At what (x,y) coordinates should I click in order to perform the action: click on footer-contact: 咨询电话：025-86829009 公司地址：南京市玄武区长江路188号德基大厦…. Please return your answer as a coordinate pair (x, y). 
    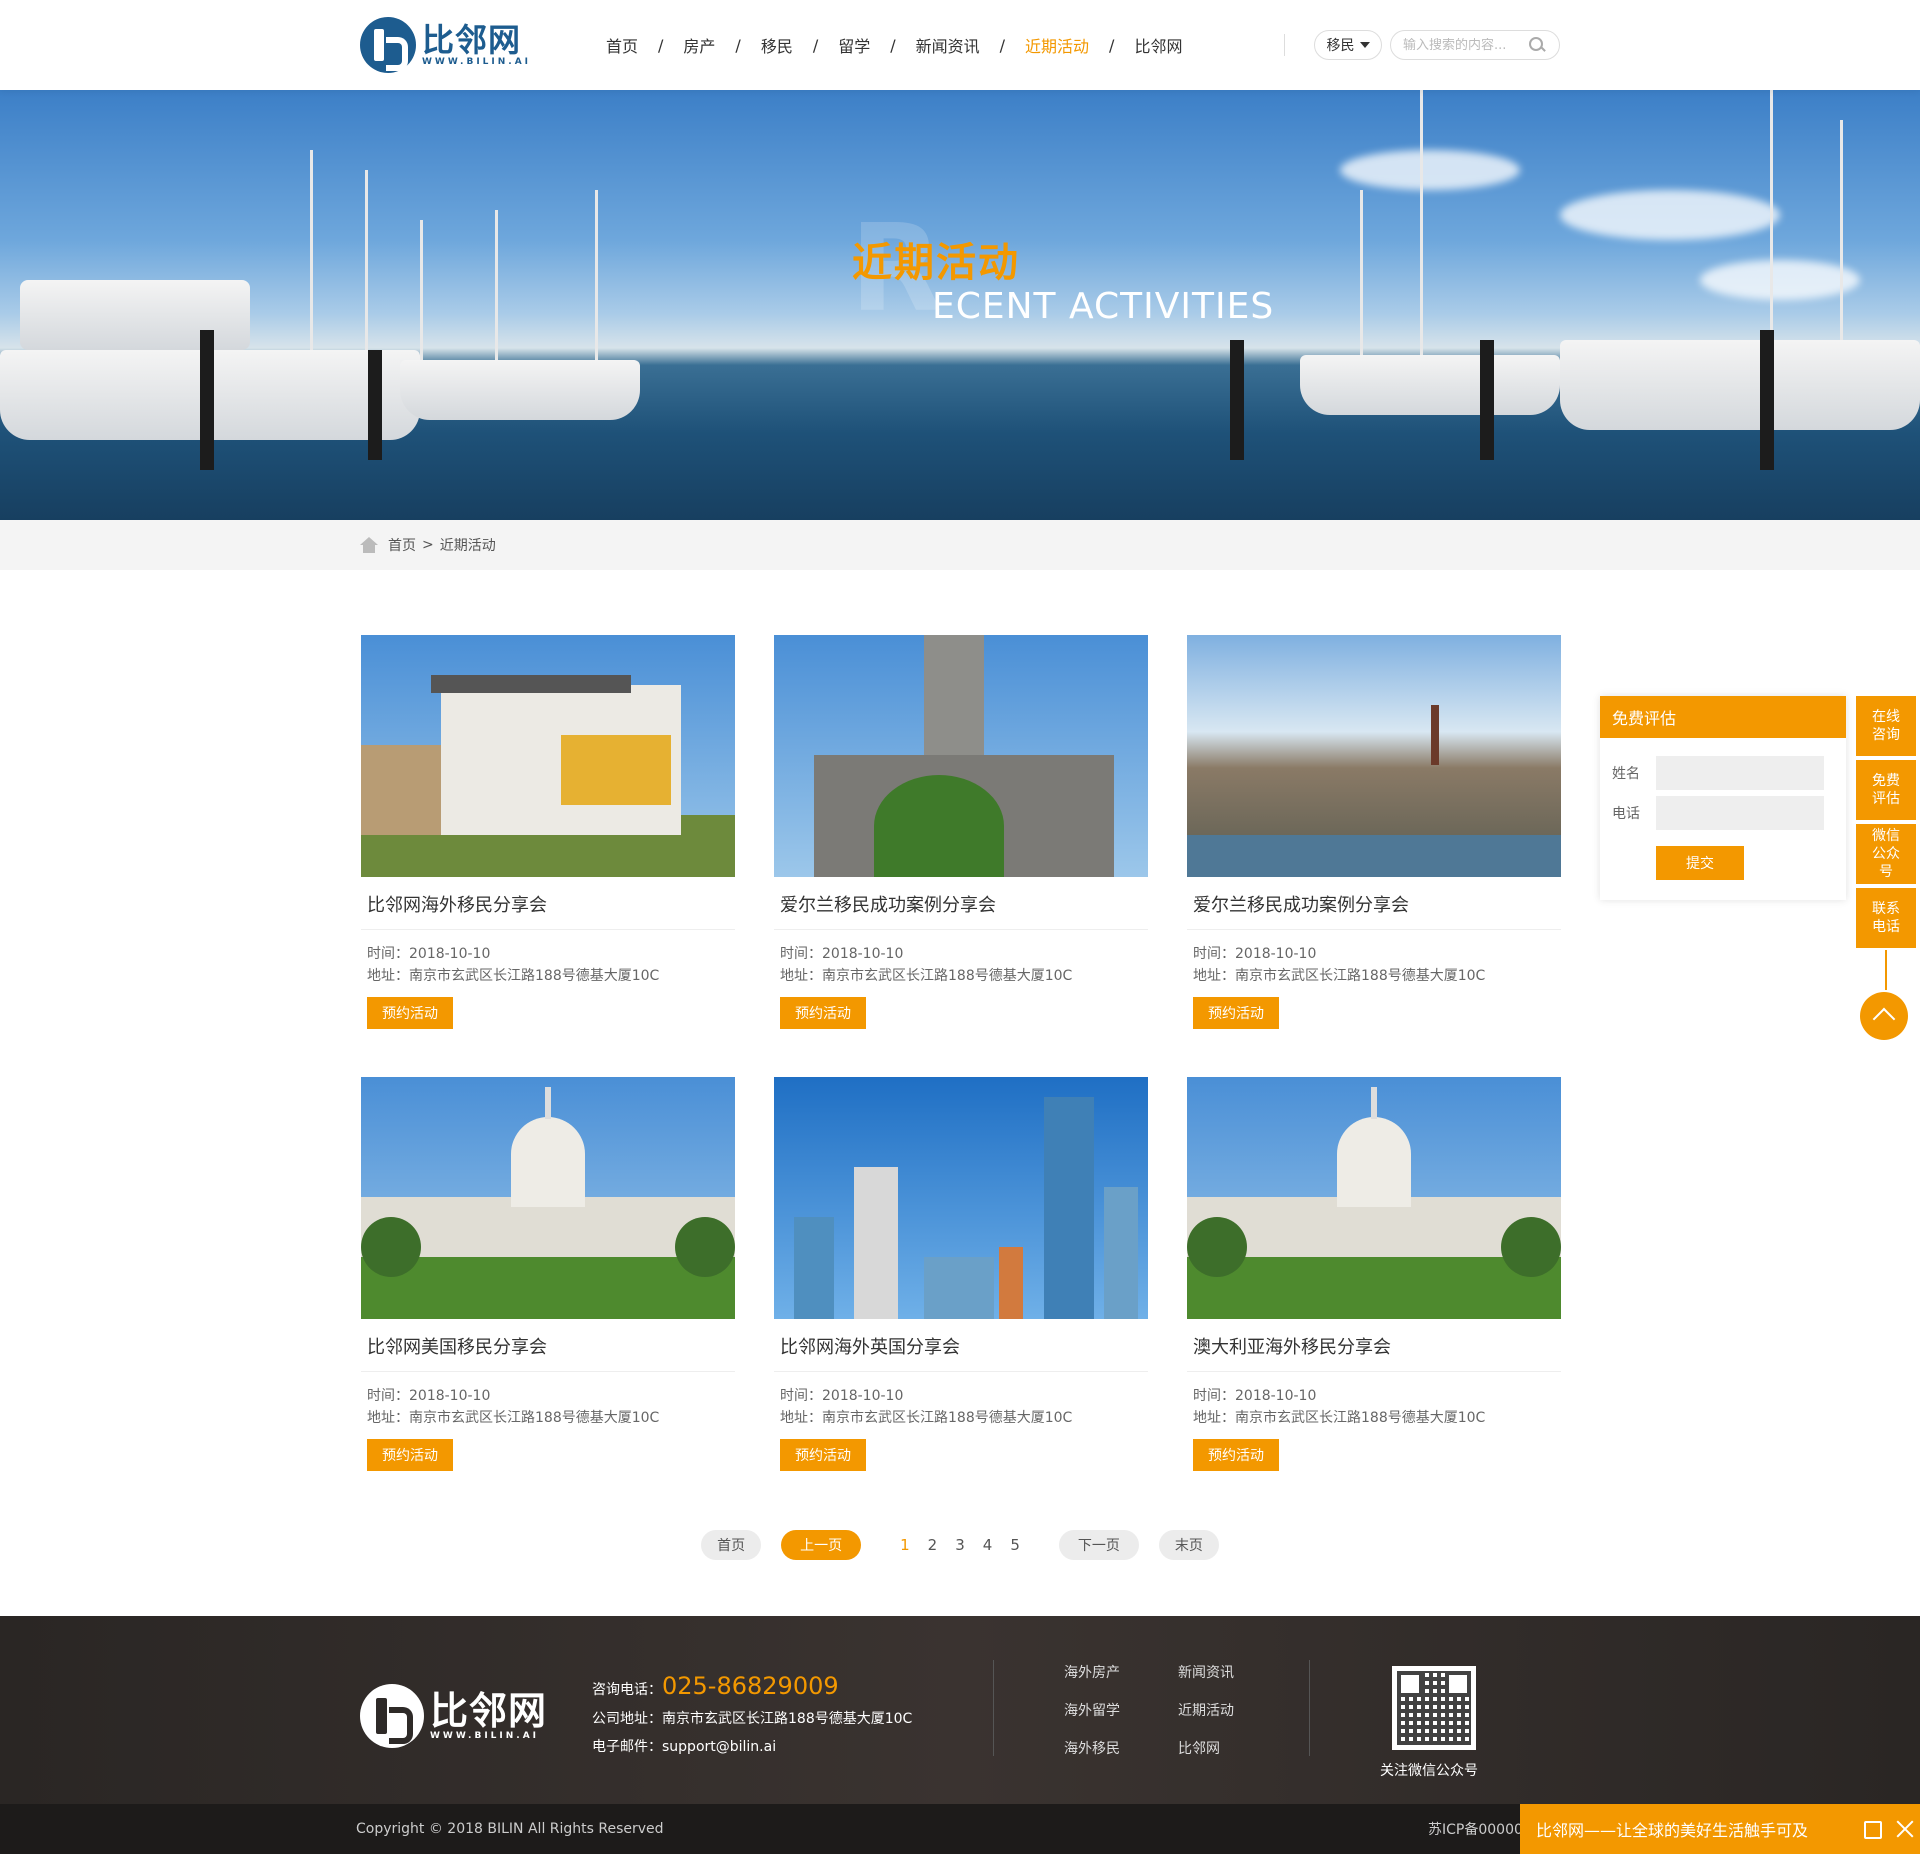
    Looking at the image, I should click on (752, 1718).